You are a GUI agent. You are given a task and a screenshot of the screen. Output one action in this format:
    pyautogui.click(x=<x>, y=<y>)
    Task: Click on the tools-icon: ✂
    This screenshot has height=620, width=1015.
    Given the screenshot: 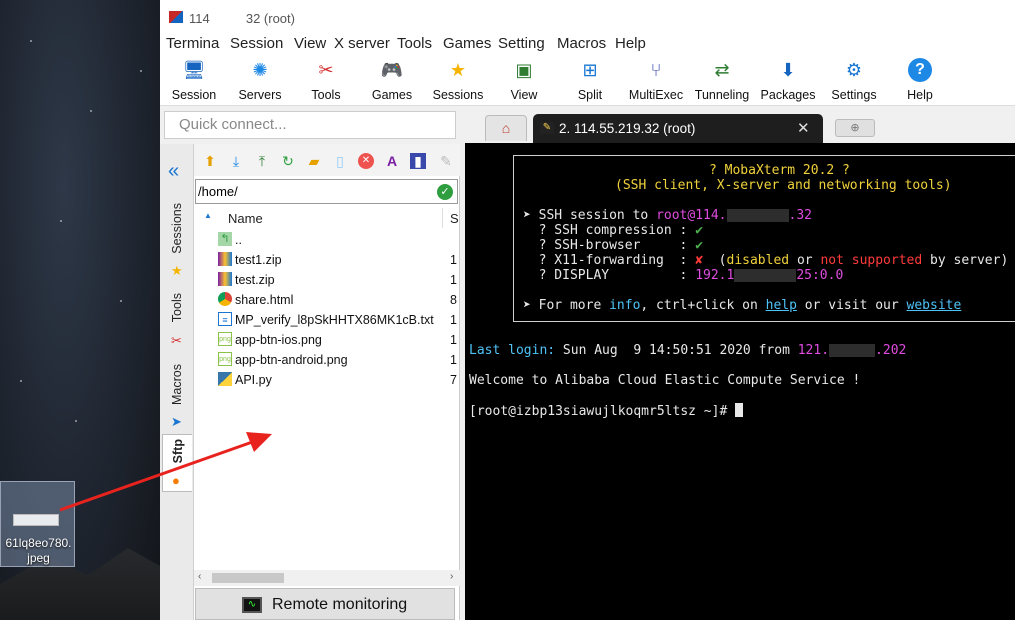 What is the action you would take?
    pyautogui.click(x=176, y=340)
    